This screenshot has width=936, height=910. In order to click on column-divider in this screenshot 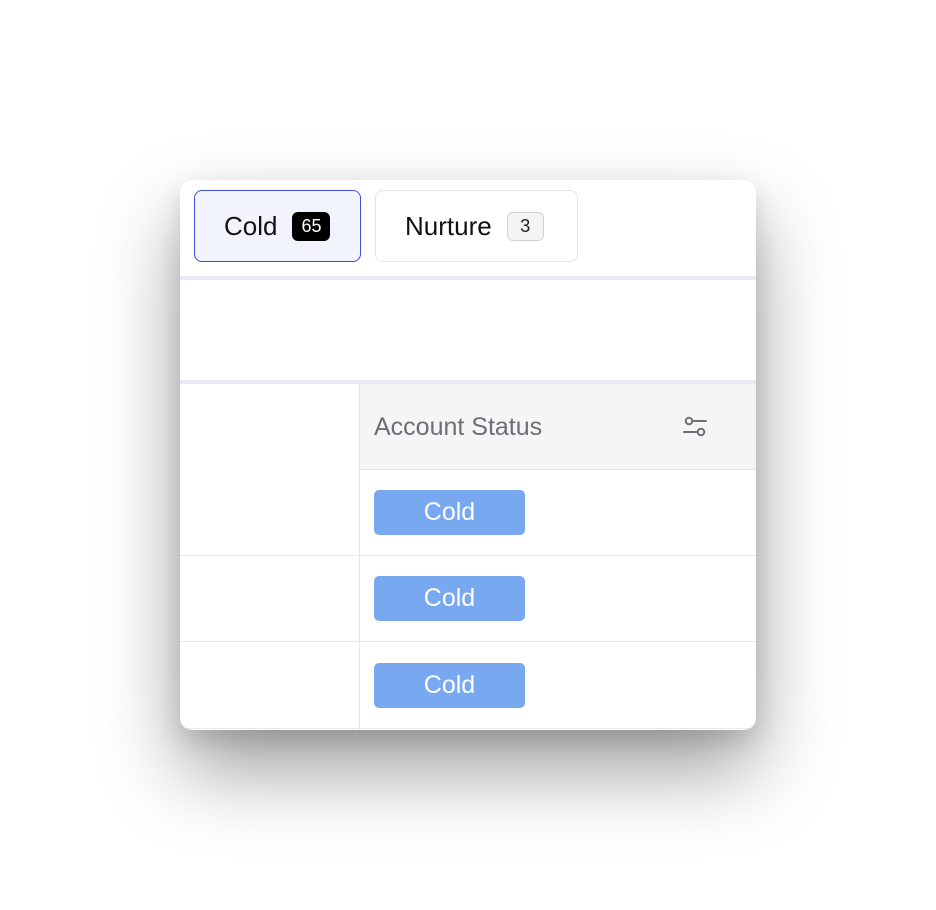, I will do `click(359, 557)`.